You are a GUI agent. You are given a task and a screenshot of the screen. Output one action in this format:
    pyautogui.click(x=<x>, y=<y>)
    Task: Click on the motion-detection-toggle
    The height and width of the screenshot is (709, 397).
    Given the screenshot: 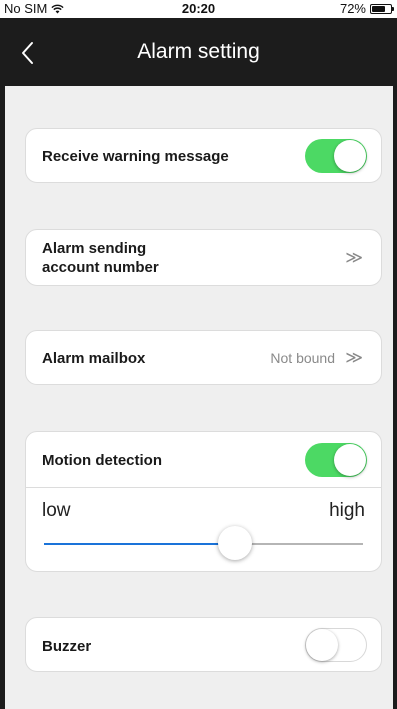 What is the action you would take?
    pyautogui.click(x=336, y=460)
    